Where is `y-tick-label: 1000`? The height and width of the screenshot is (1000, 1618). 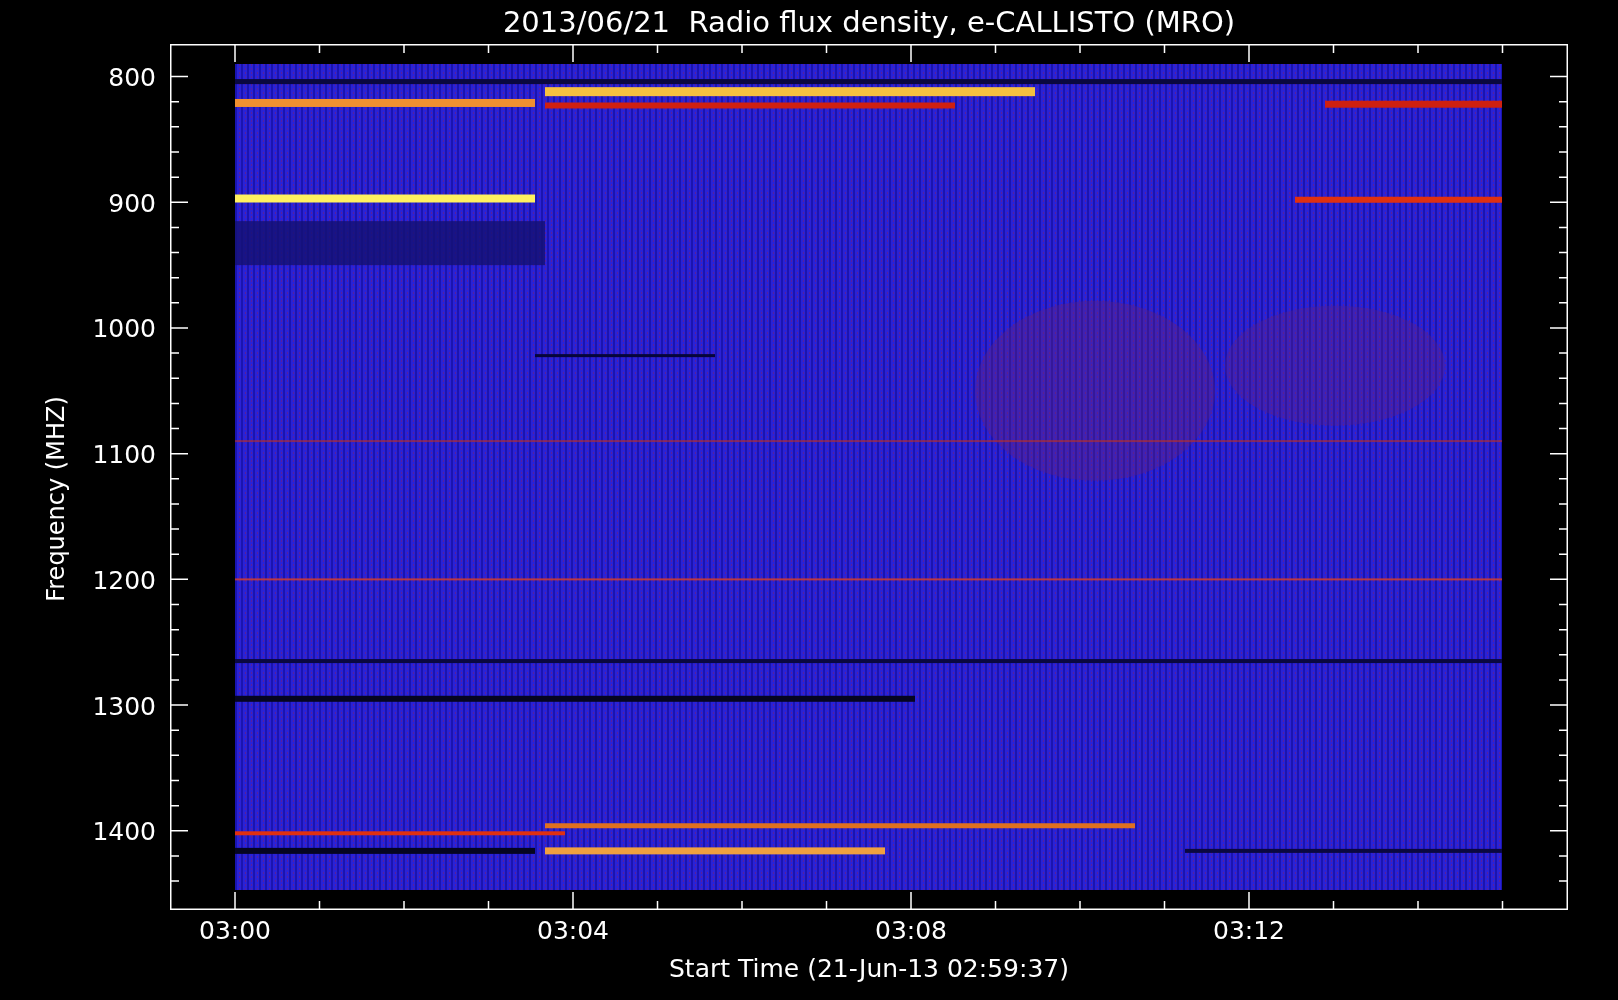 y-tick-label: 1000 is located at coordinates (124, 328).